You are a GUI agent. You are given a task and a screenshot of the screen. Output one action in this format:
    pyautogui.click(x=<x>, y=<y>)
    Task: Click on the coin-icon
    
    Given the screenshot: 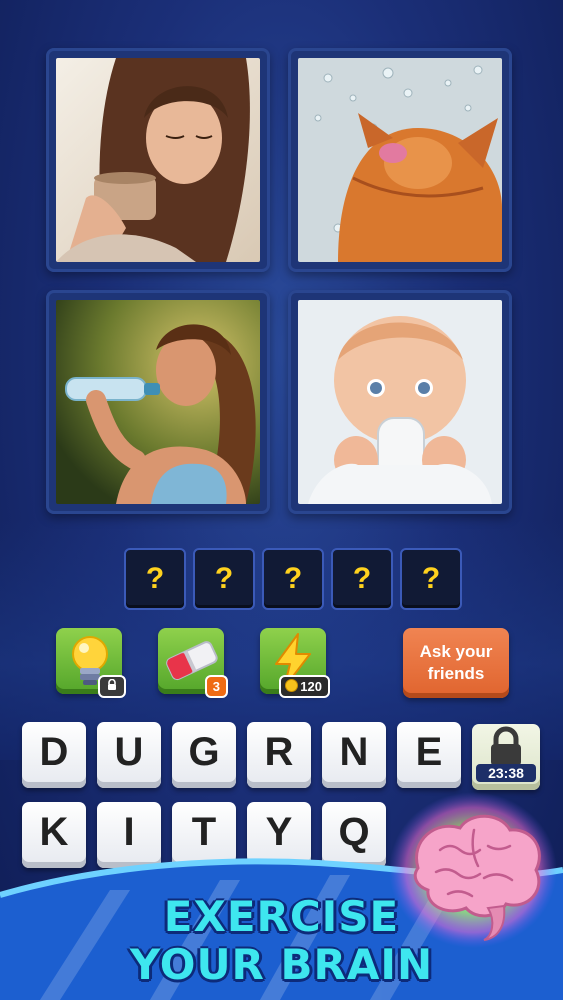 What is the action you would take?
    pyautogui.click(x=292, y=685)
    